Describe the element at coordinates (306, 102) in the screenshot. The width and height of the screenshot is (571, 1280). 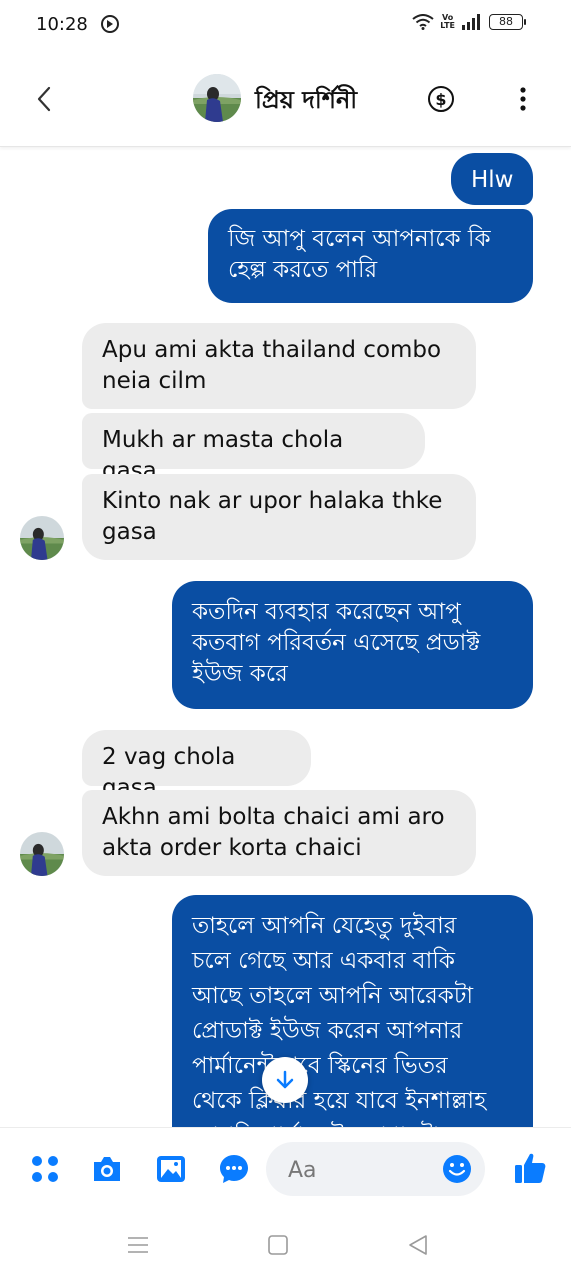
I see `contact-name: প্রিয় দর্শিনী` at that location.